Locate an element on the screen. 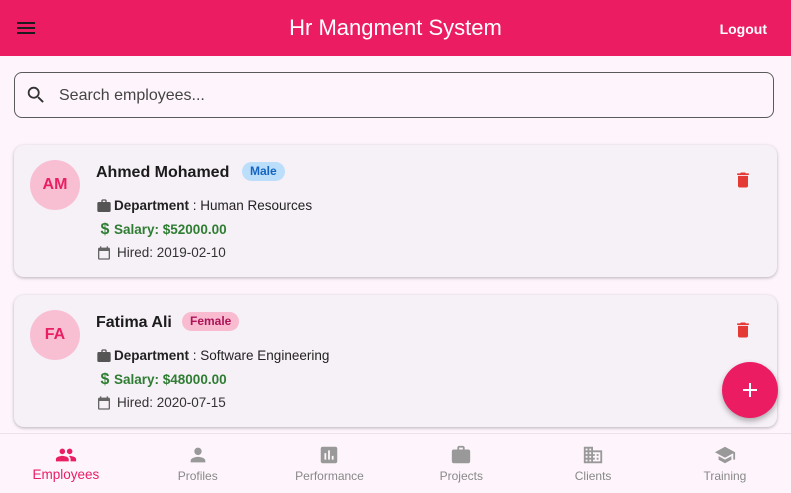 This screenshot has width=791, height=493. nav-label: Performance is located at coordinates (329, 476).